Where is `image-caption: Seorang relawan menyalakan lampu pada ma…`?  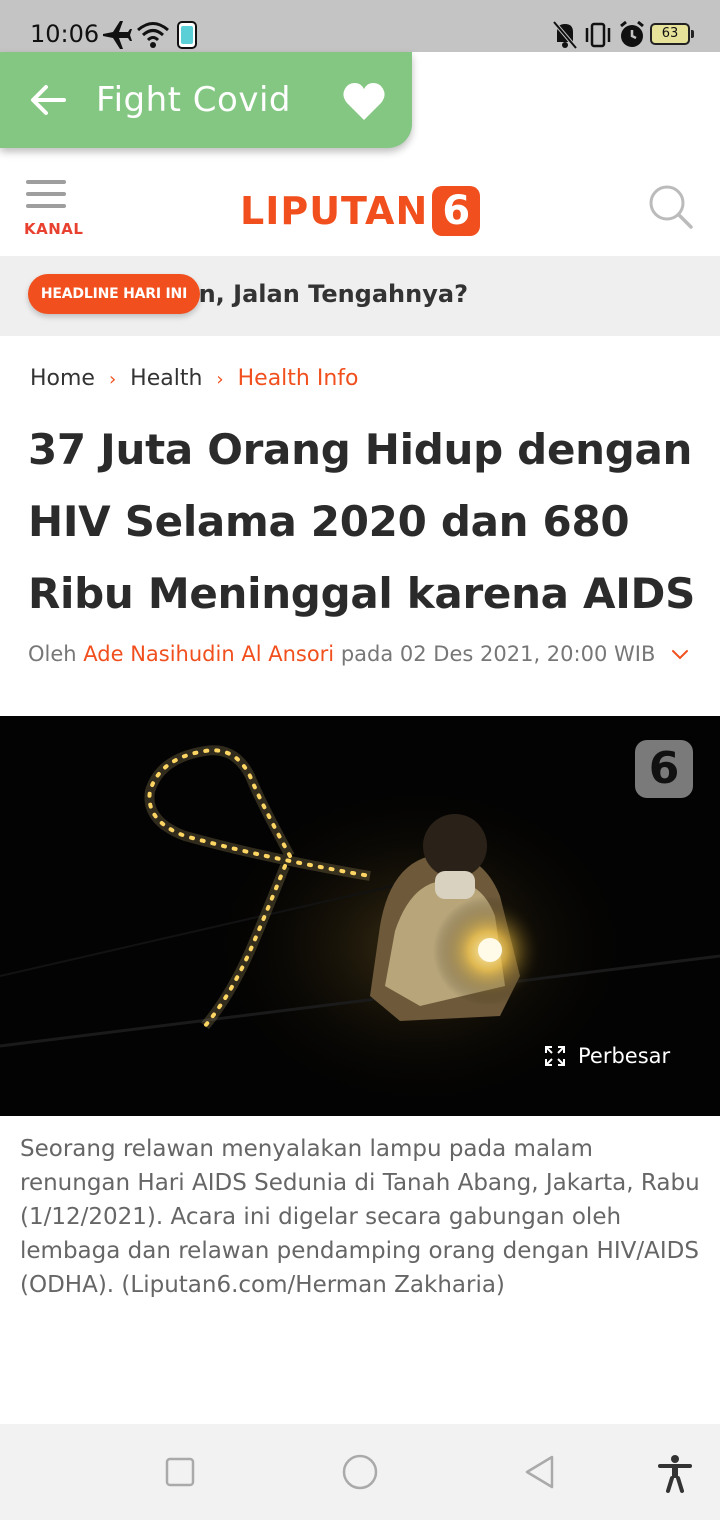 image-caption: Seorang relawan menyalakan lampu pada ma… is located at coordinates (360, 1217).